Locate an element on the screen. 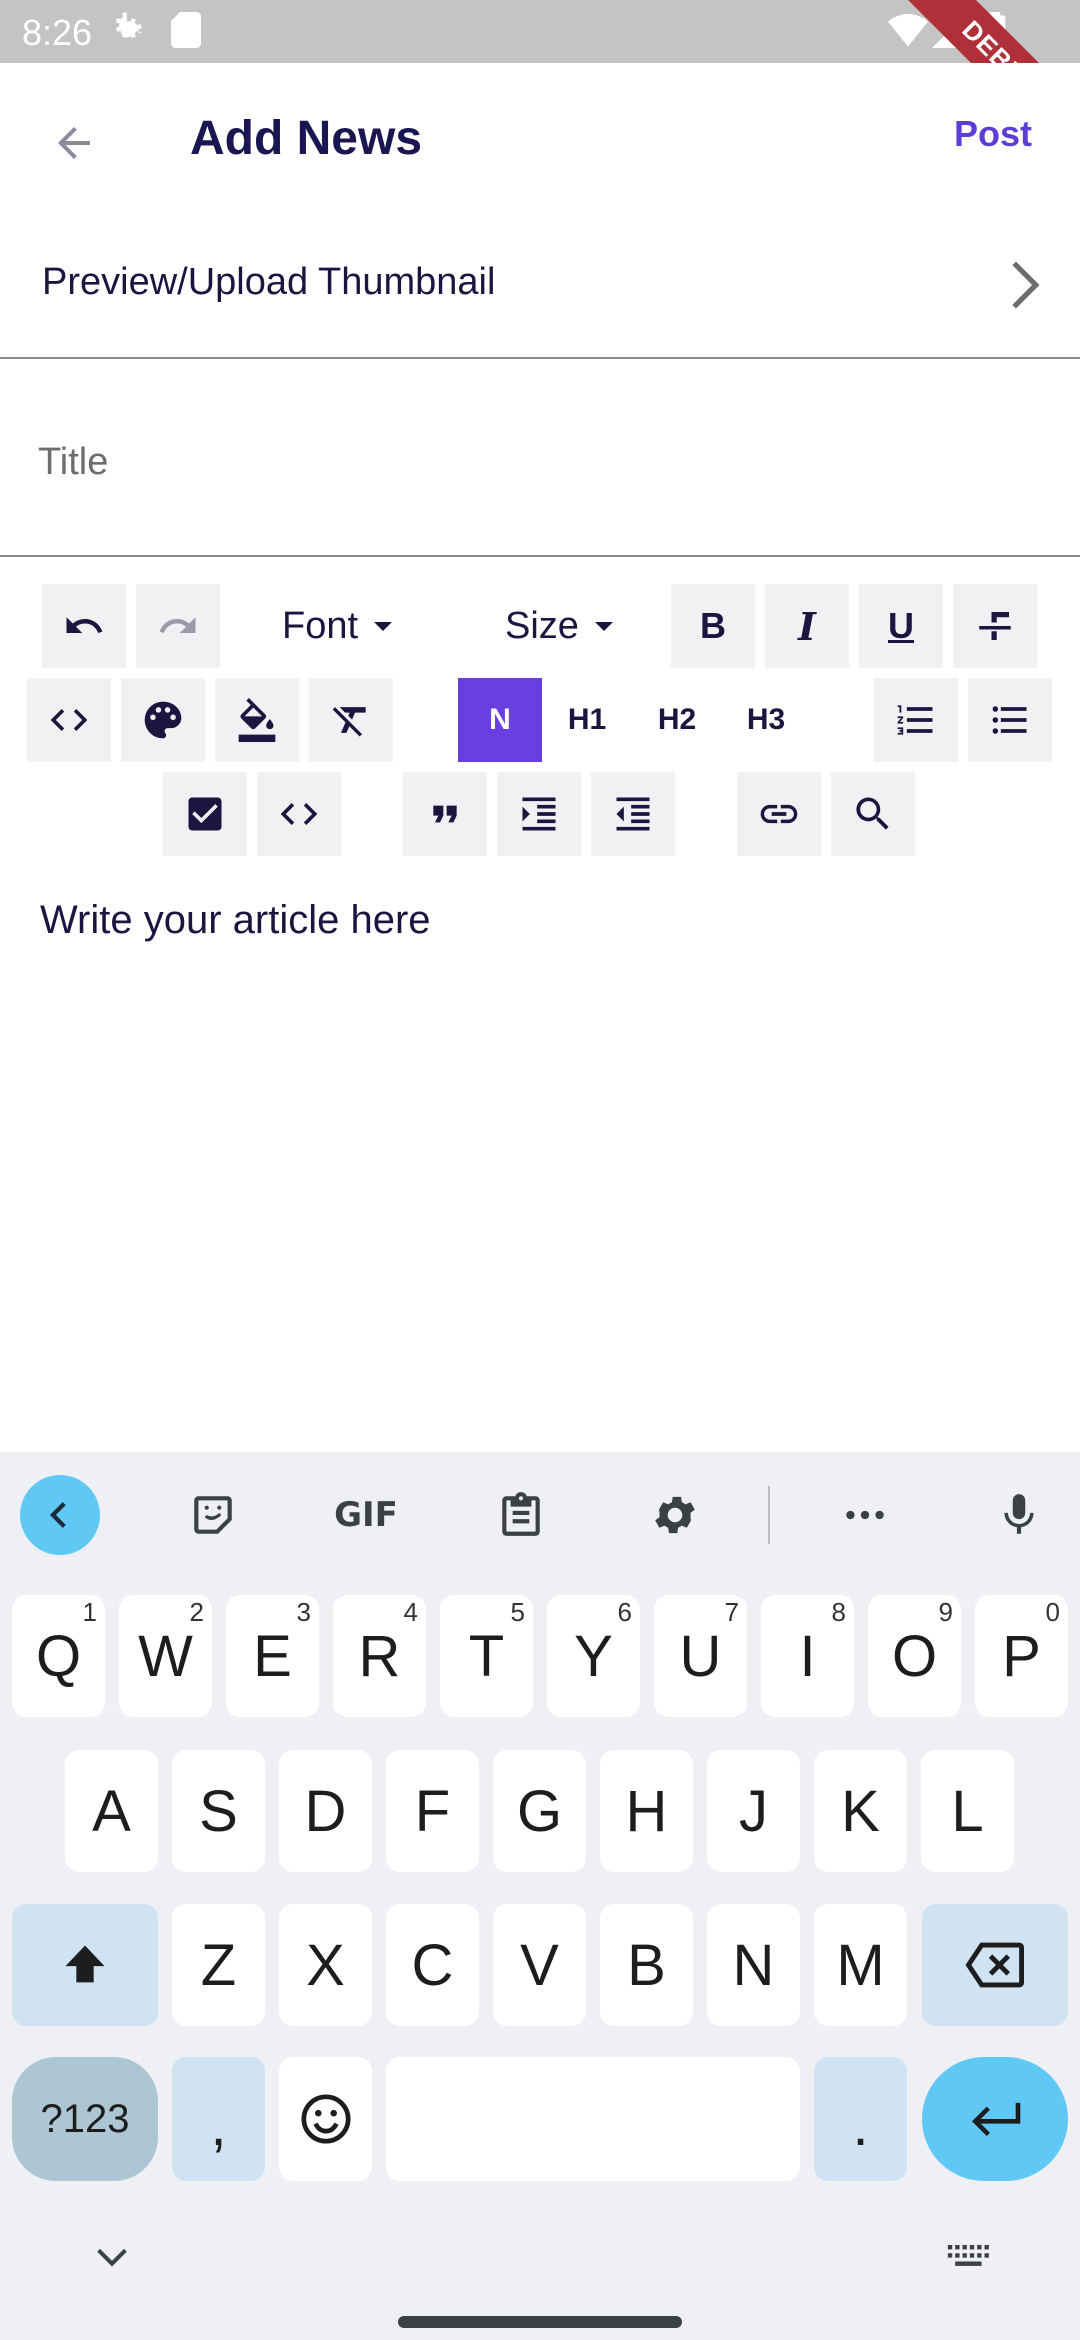 This screenshot has width=1080, height=2340. style-h2-button: H2 is located at coordinates (677, 720).